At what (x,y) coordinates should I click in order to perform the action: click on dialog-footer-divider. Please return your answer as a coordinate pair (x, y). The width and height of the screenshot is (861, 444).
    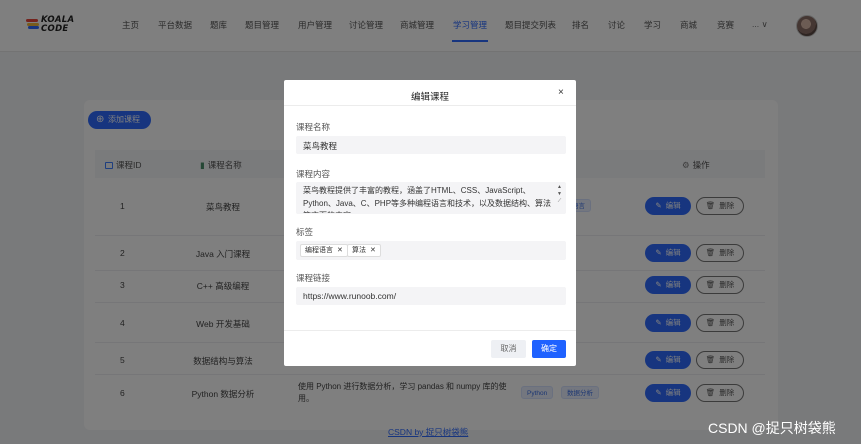
    Looking at the image, I should click on (430, 330).